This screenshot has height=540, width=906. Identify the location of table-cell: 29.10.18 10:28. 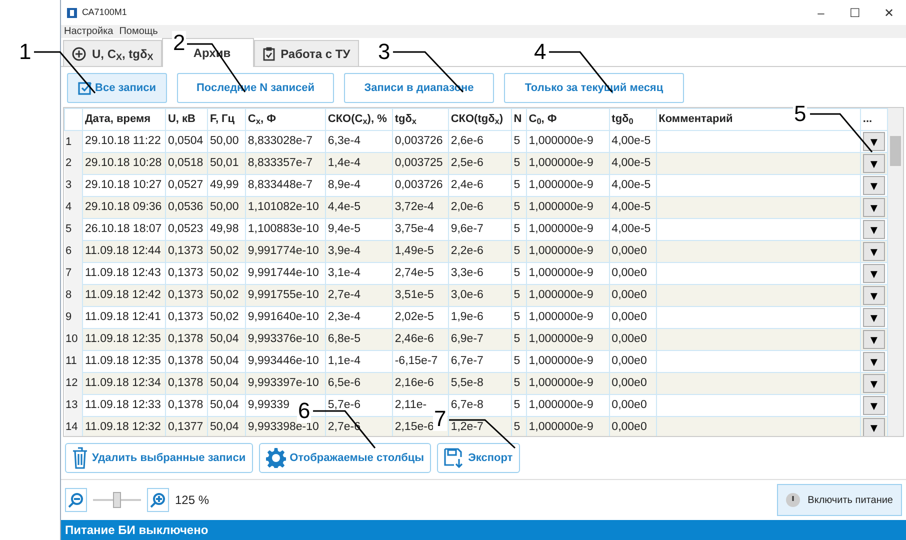
(124, 163).